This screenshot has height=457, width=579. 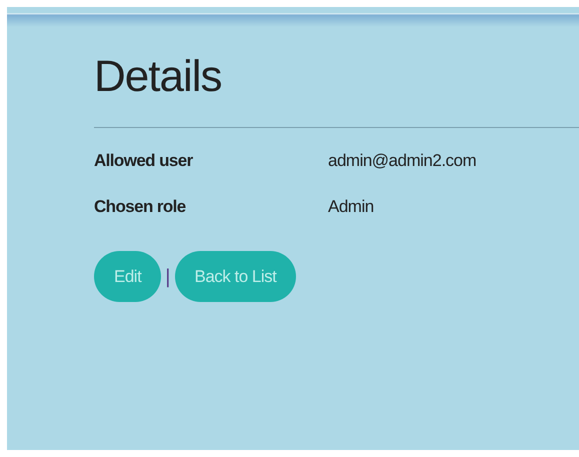 I want to click on page-heading: Details, so click(x=158, y=77).